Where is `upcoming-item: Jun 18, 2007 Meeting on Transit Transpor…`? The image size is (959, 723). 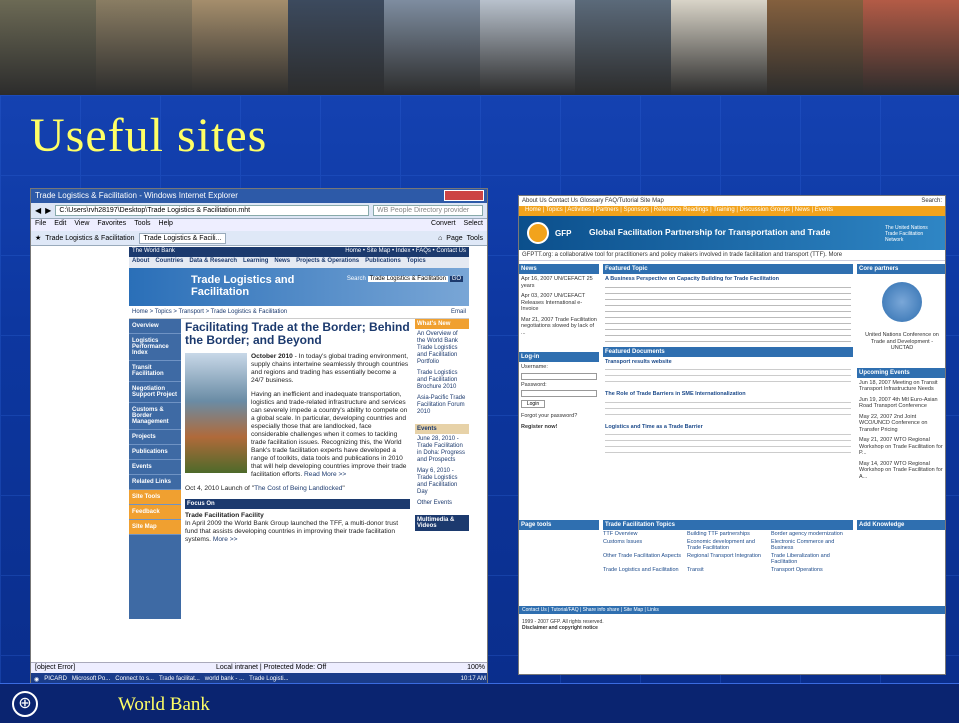 upcoming-item: Jun 18, 2007 Meeting on Transit Transpor… is located at coordinates (901, 386).